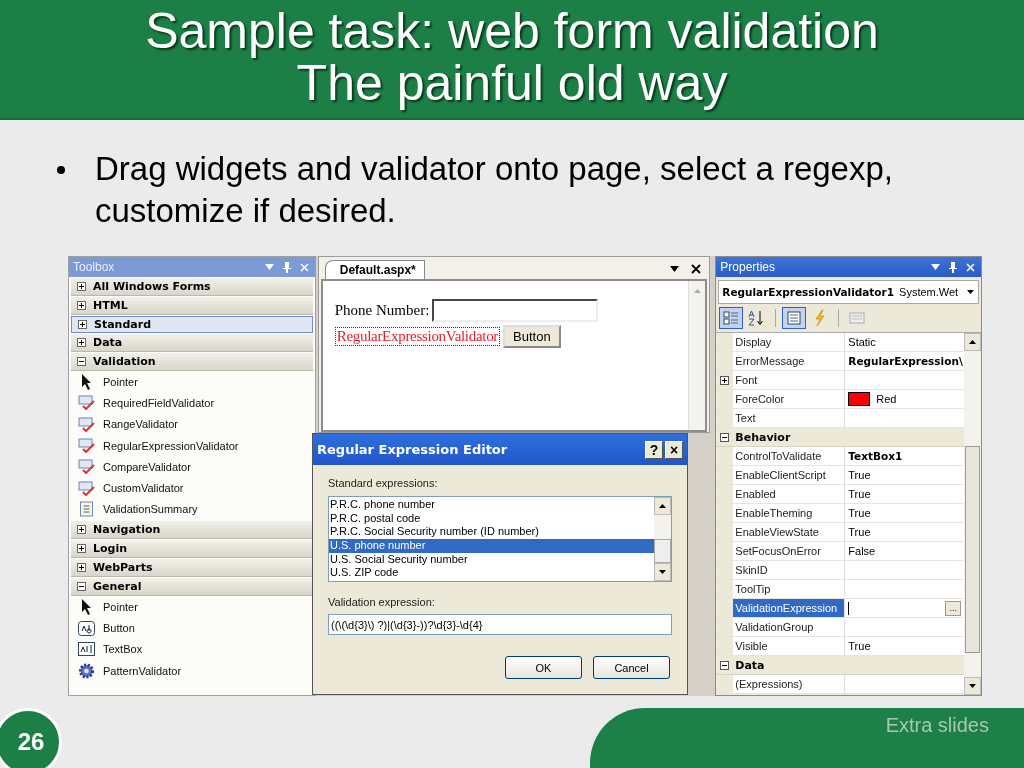 The width and height of the screenshot is (1024, 768). Describe the element at coordinates (171, 445) in the screenshot. I see `toolbox-item: RegularExpressionValidator` at that location.